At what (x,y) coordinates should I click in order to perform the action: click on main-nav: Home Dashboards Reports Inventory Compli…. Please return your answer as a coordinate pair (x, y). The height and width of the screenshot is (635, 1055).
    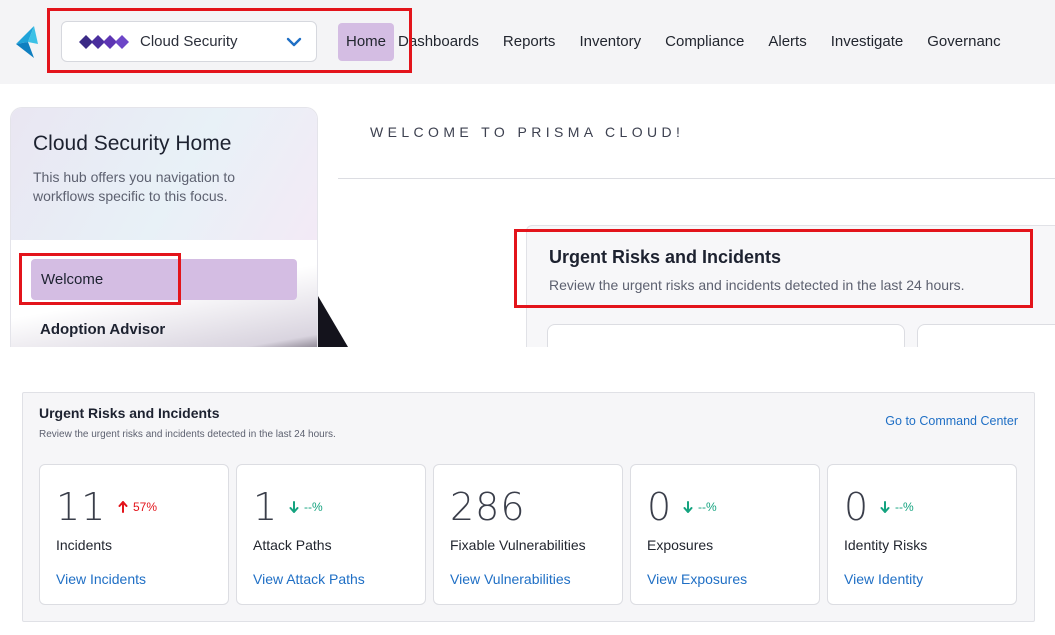
    Looking at the image, I should click on (675, 42).